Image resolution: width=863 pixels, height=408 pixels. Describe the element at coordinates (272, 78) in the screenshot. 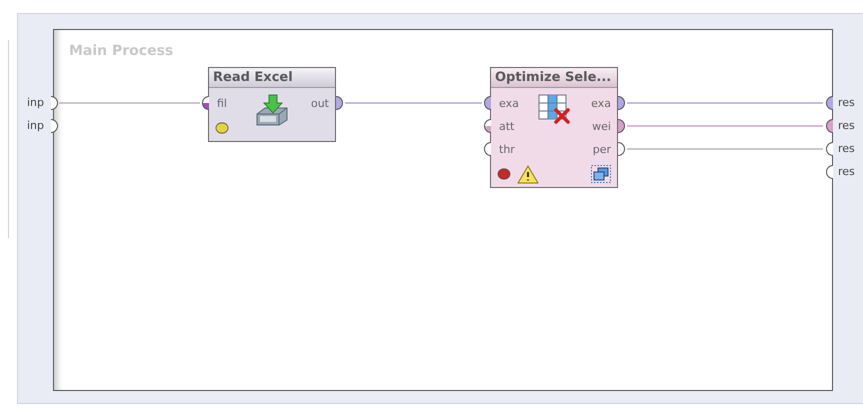

I see `operator-title: Read Excel` at that location.